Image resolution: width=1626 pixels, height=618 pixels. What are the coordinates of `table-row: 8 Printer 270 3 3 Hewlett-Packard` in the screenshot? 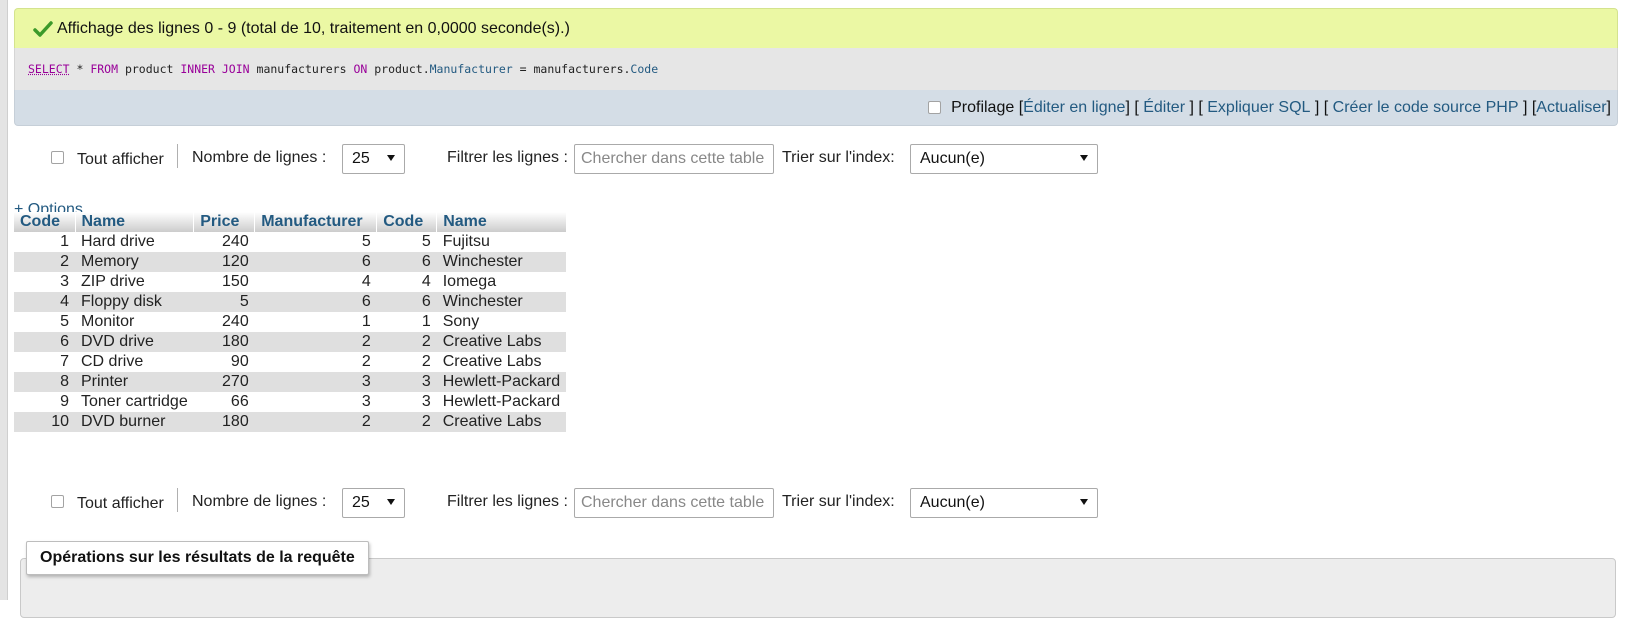 It's located at (290, 382).